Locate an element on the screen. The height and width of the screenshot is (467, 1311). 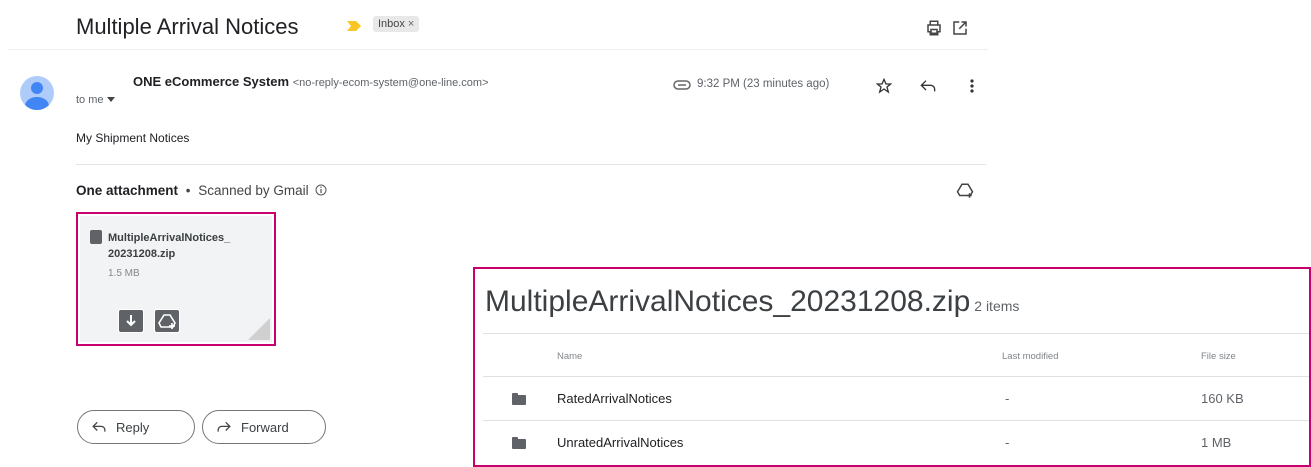
recipient-toggle: to me is located at coordinates (95, 100).